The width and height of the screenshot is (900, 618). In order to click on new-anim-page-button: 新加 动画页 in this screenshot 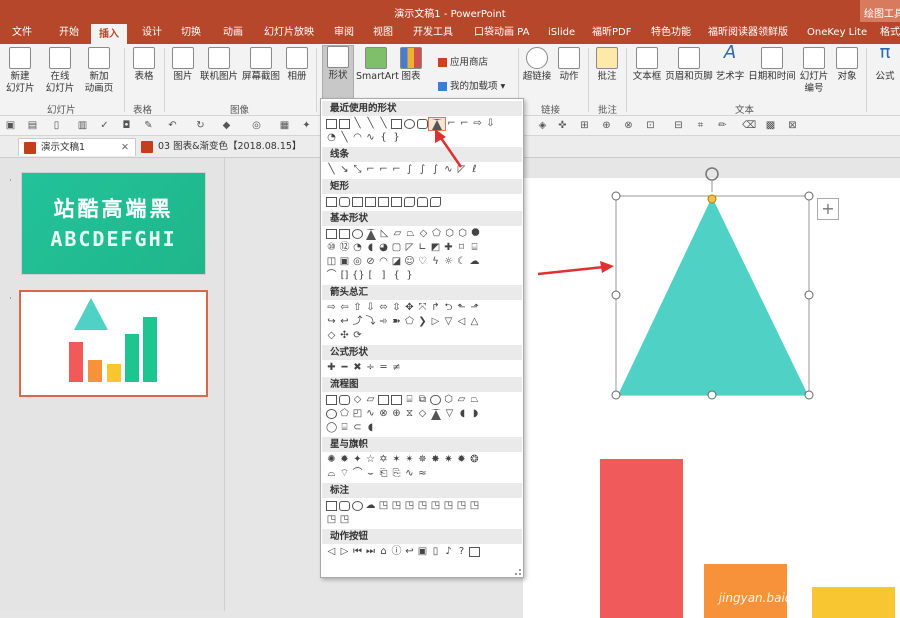, I will do `click(99, 71)`.